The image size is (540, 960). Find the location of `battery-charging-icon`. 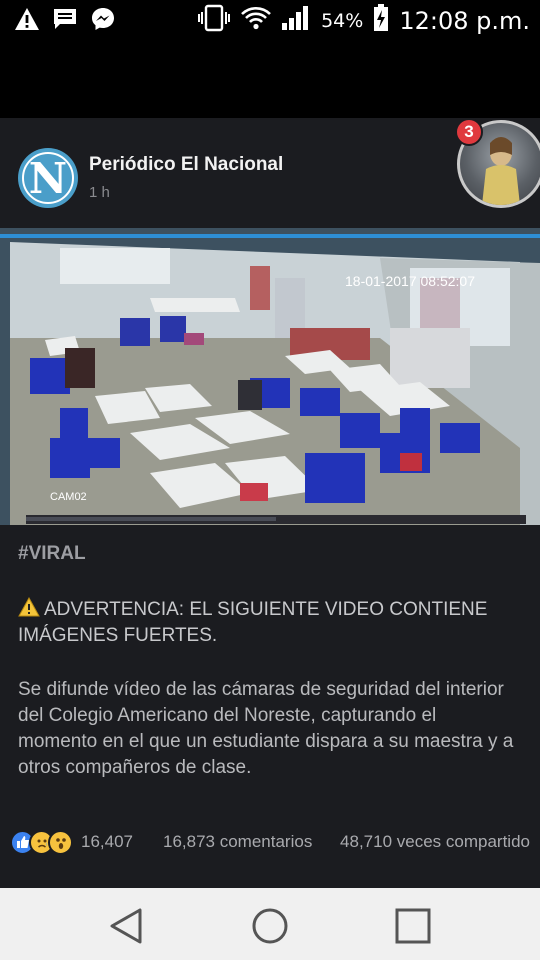

battery-charging-icon is located at coordinates (381, 20).